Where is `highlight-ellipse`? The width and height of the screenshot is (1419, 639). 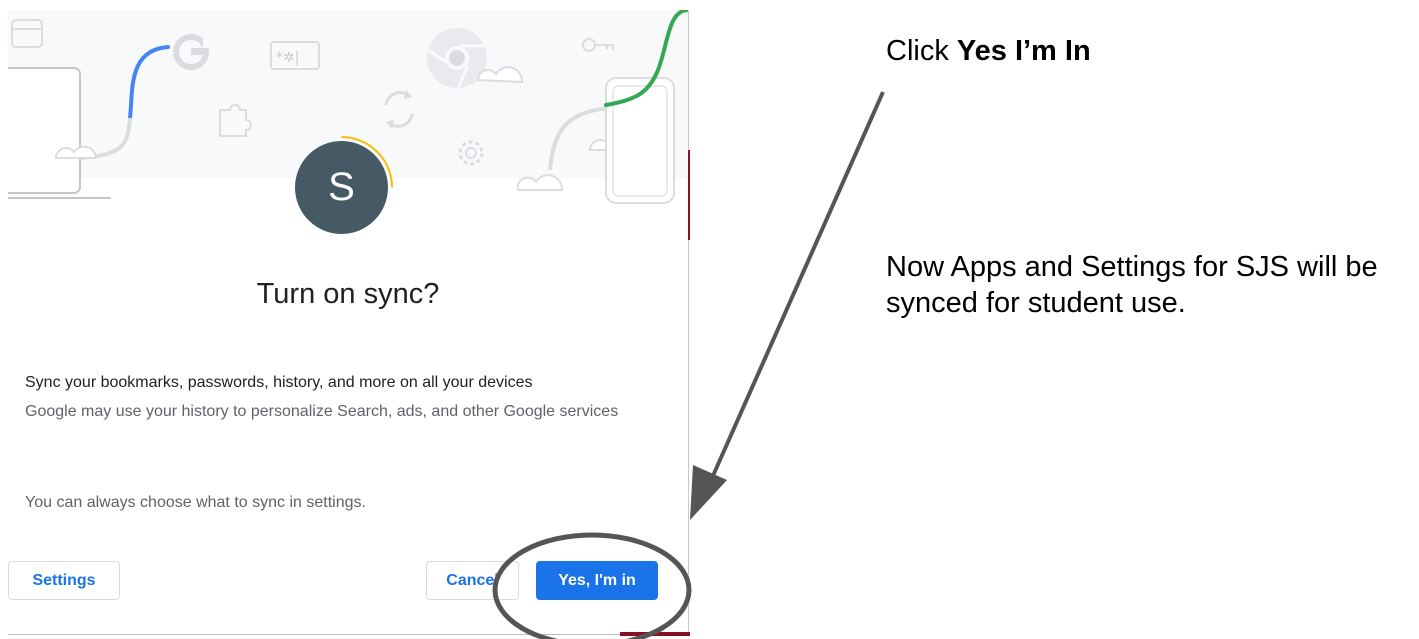
highlight-ellipse is located at coordinates (592, 585).